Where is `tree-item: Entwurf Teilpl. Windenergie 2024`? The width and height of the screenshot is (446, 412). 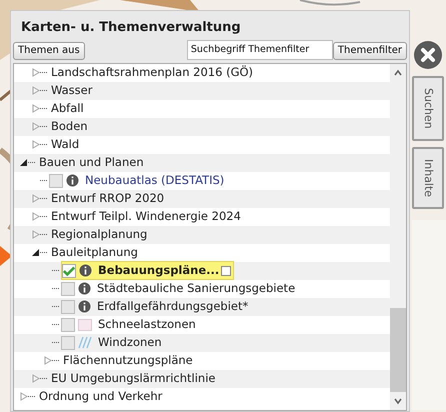 tree-item: Entwurf Teilpl. Windenergie 2024 is located at coordinates (146, 217).